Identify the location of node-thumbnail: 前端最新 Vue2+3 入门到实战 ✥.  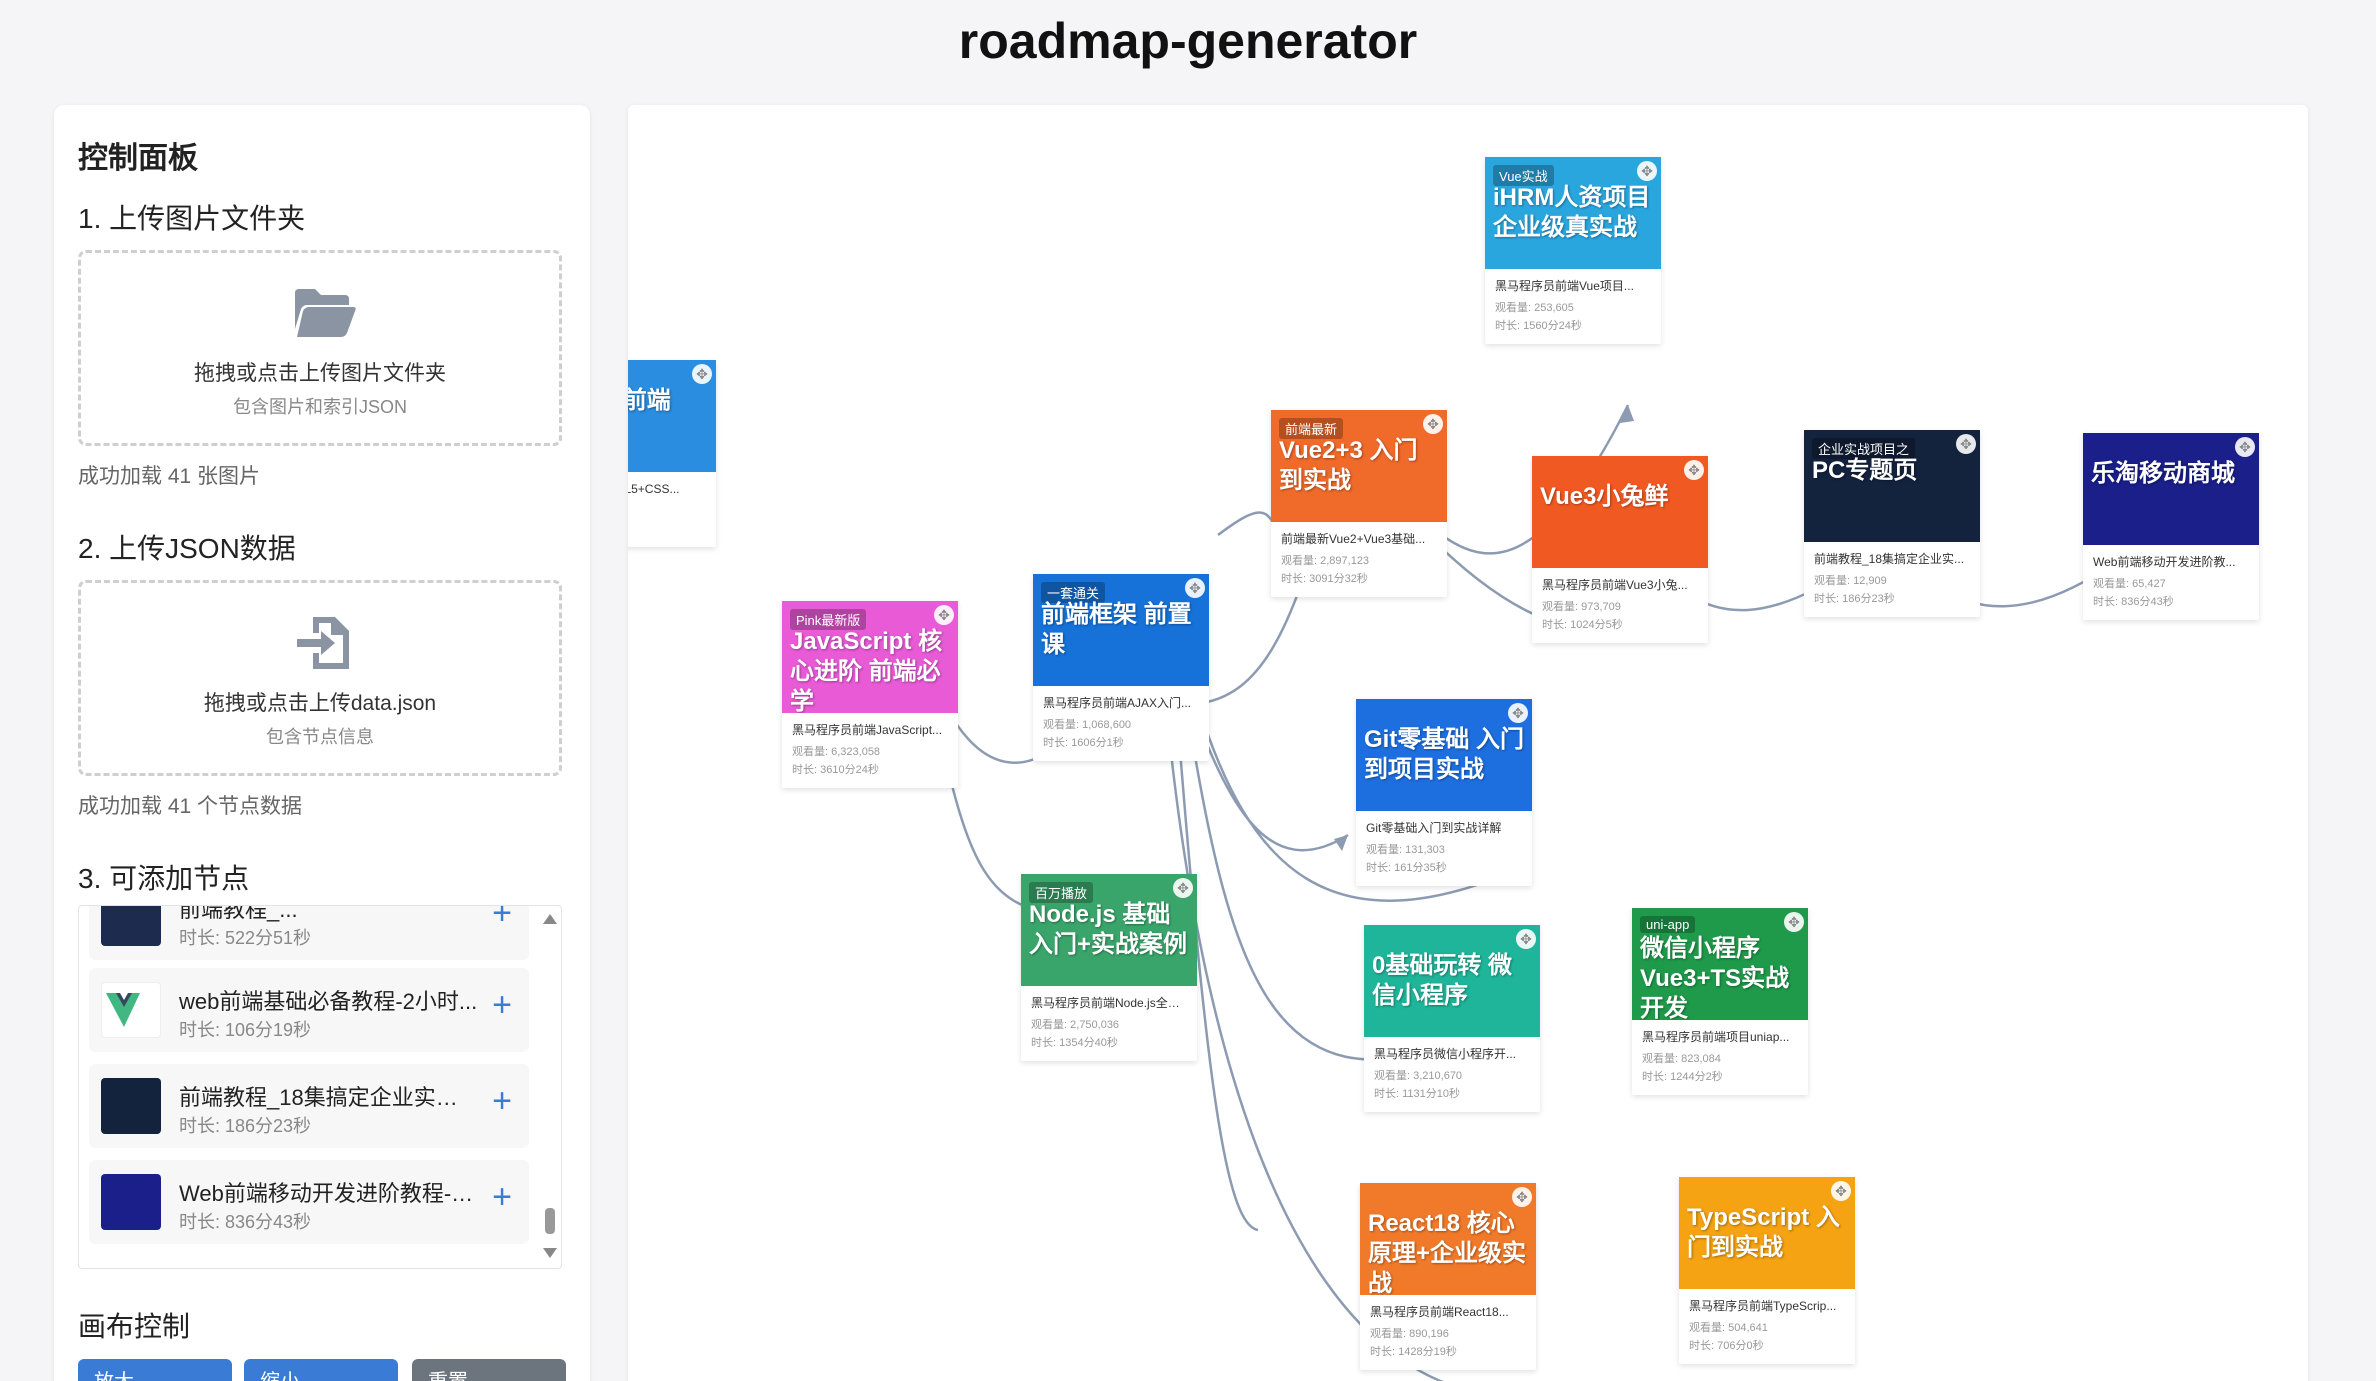
(1359, 466).